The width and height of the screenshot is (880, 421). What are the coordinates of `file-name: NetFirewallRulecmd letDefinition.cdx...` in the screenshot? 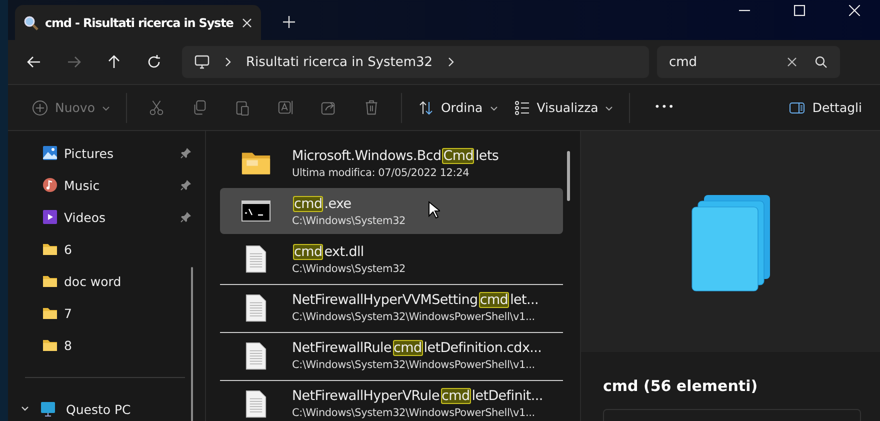 It's located at (417, 348).